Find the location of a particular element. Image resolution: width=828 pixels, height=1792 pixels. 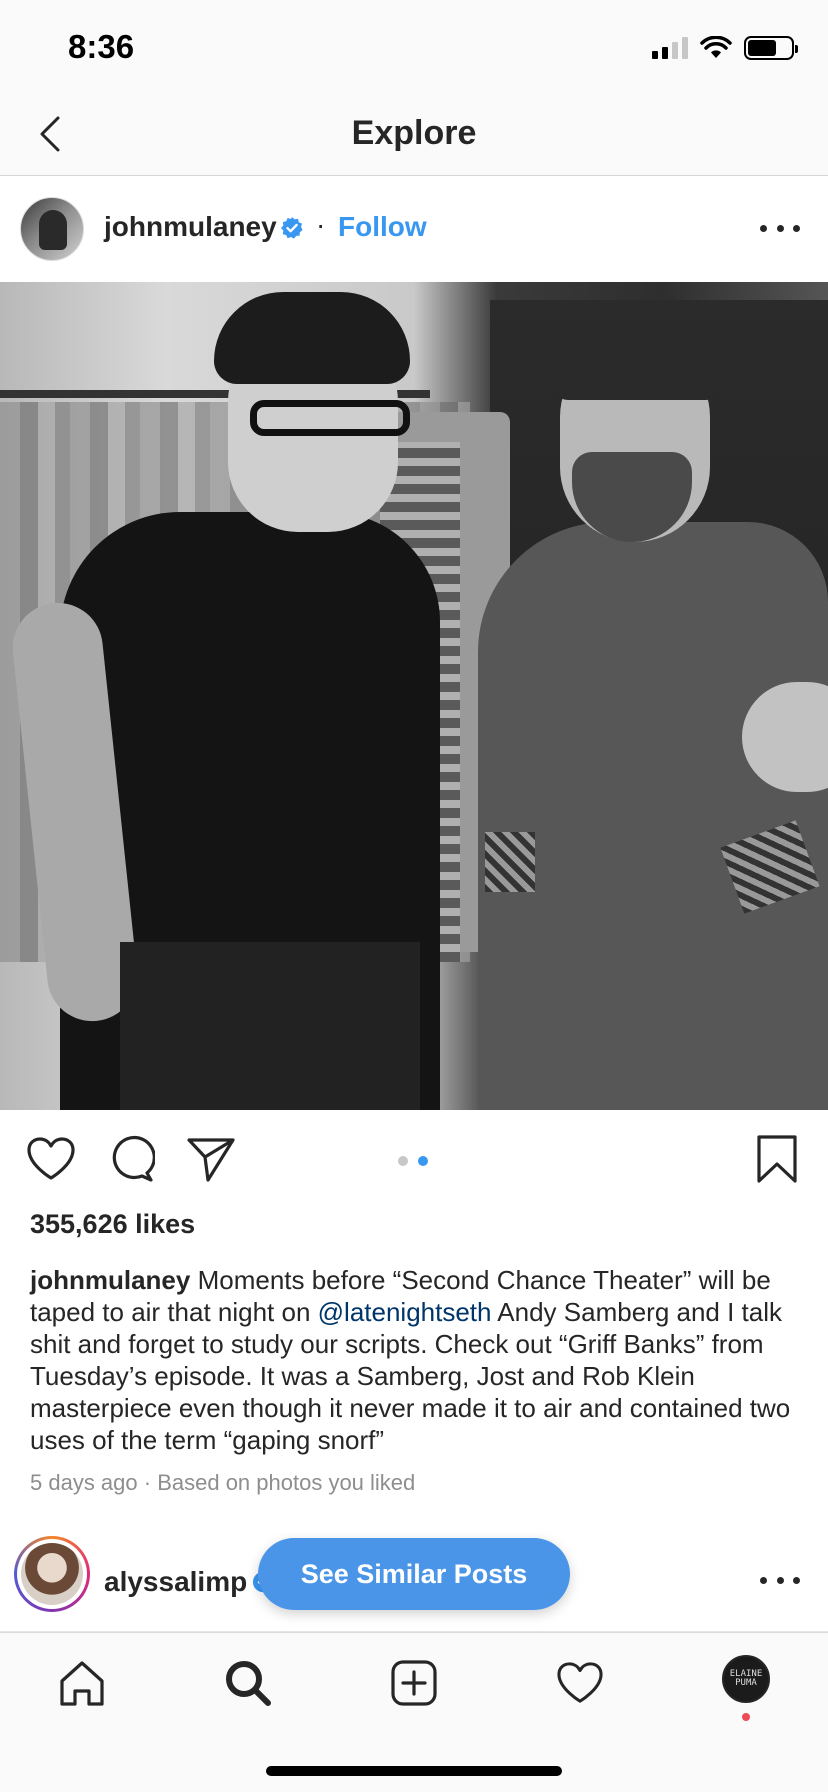

save-button is located at coordinates (777, 1159).